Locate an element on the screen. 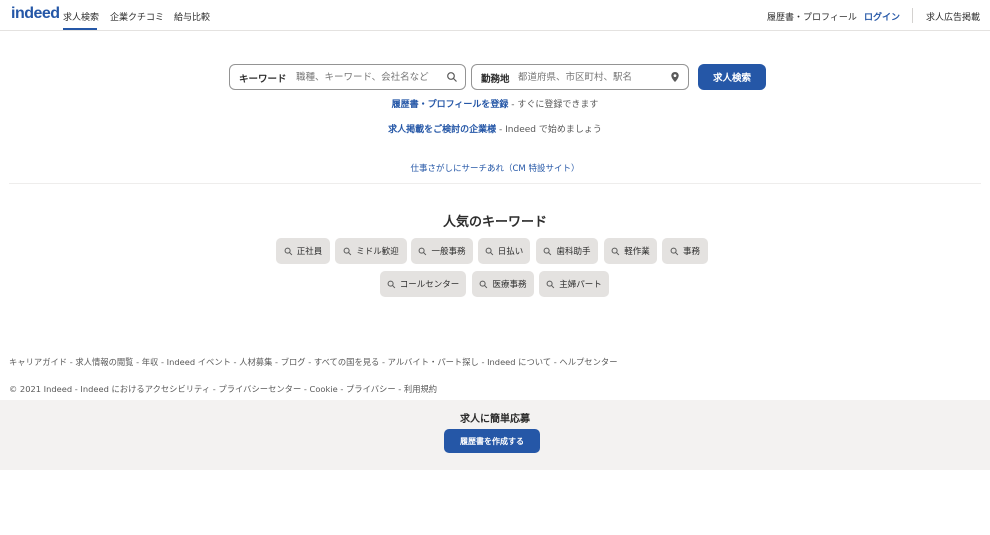 This screenshot has height=535, width=990. resume-promo-text: - すぐに登録できます is located at coordinates (553, 105).